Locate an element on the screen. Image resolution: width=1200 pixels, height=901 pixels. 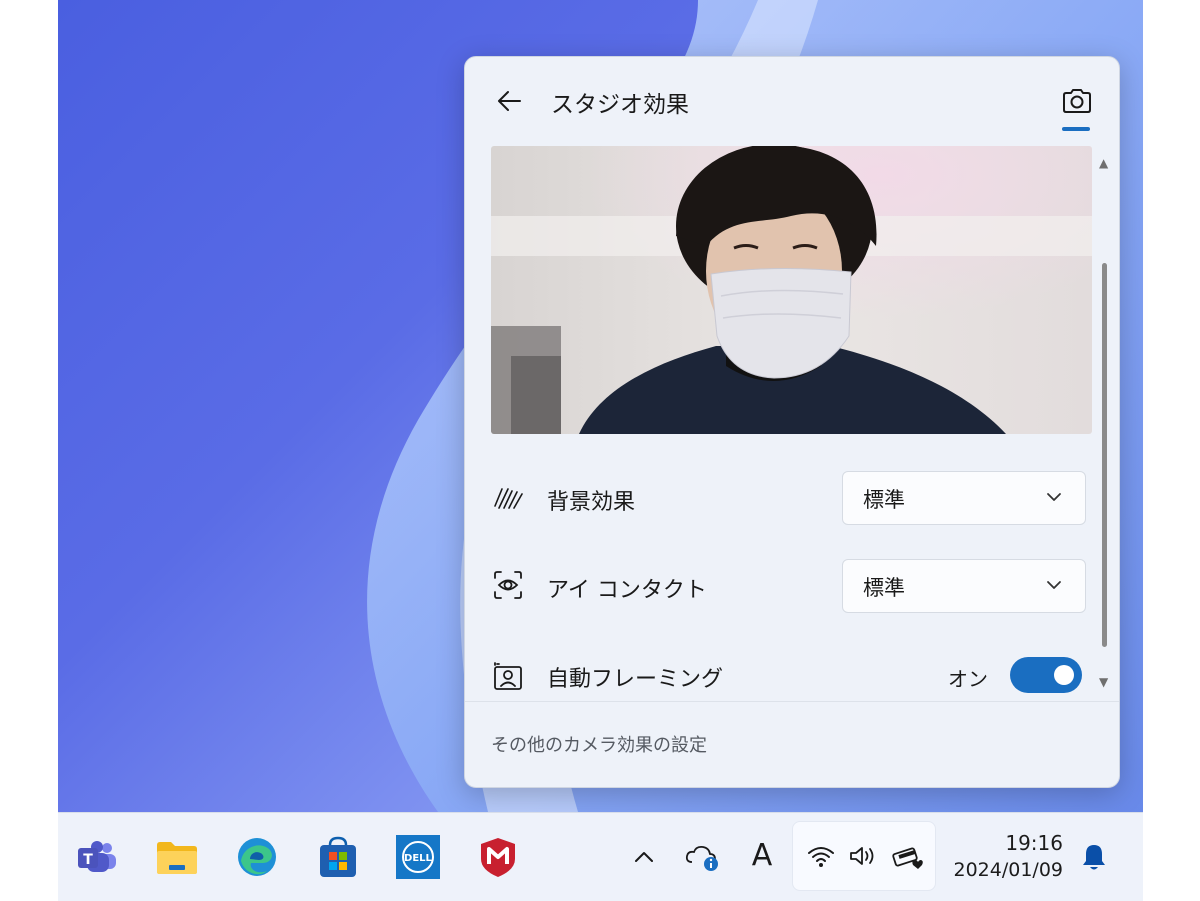
eye-contact-dropdown: 標準 is located at coordinates (964, 586).